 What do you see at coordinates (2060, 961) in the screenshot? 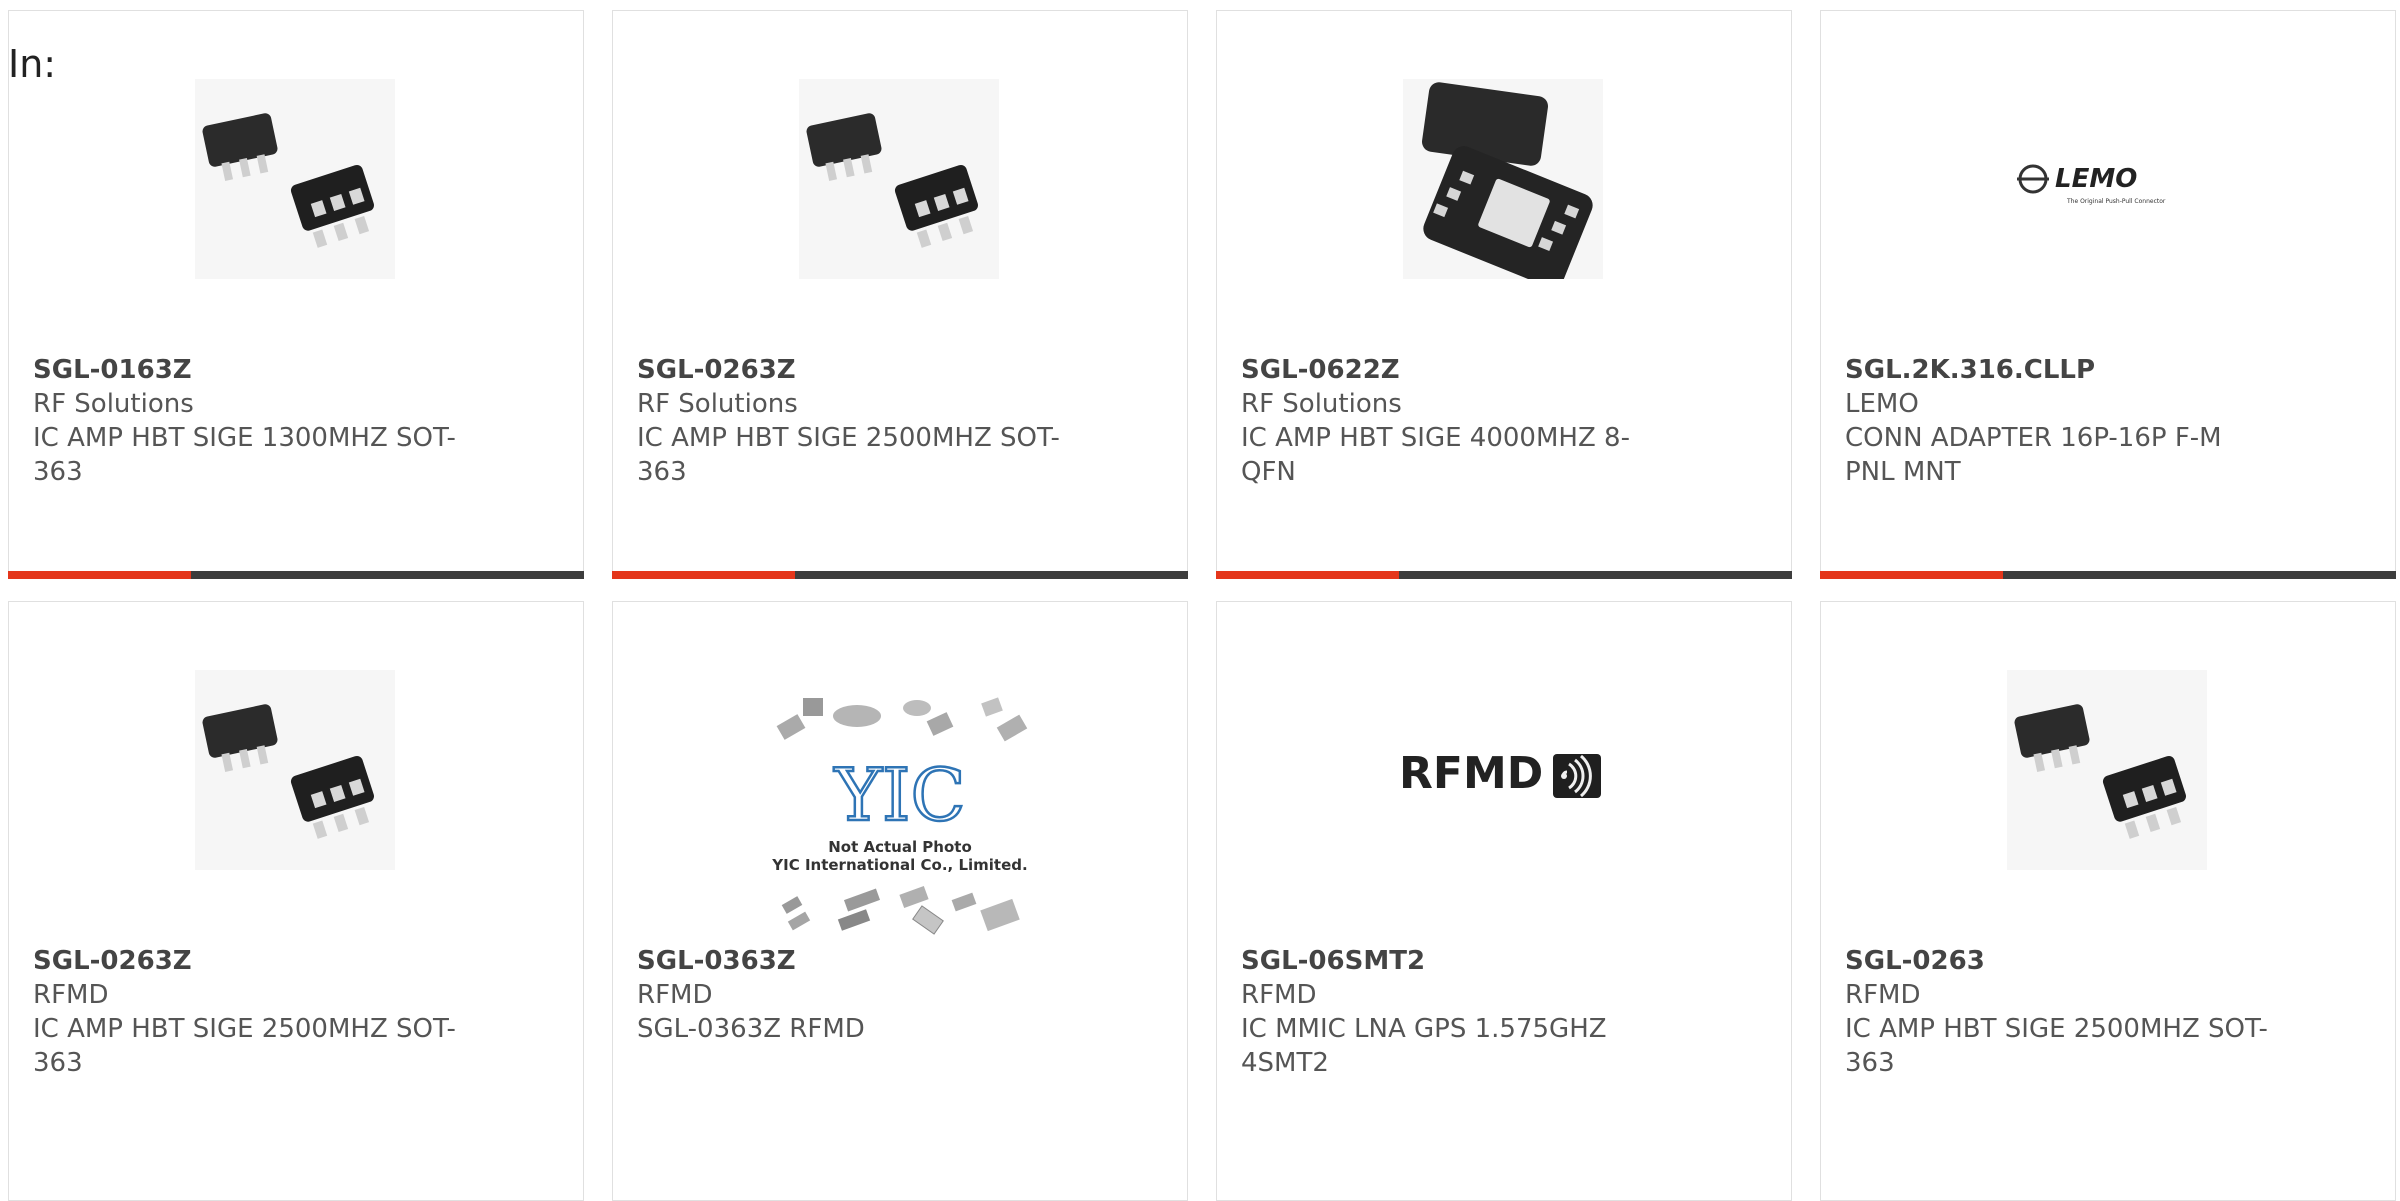
I see `part-number: SGL-0263` at bounding box center [2060, 961].